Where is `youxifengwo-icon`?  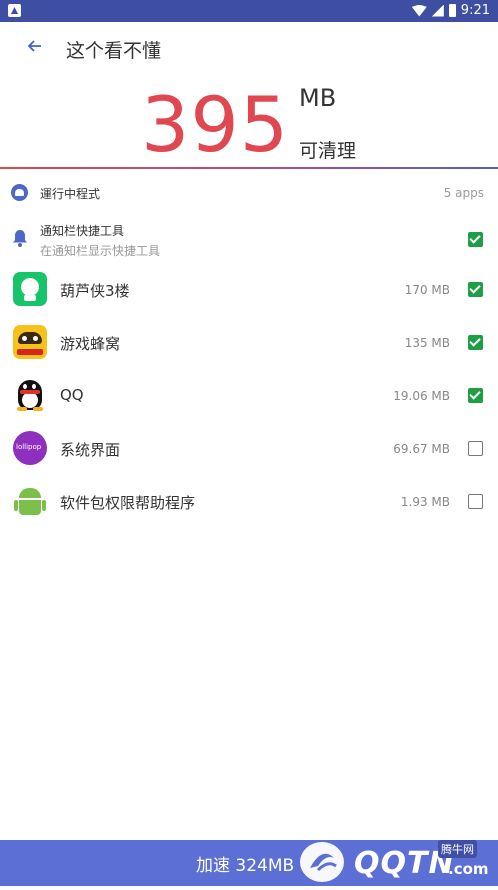 youxifengwo-icon is located at coordinates (30, 342).